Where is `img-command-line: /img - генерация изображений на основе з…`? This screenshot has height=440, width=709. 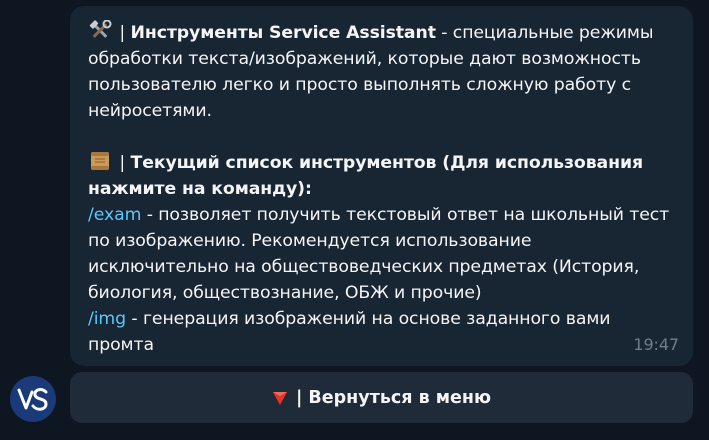
img-command-line: /img - генерация изображений на основе з… is located at coordinates (381, 332).